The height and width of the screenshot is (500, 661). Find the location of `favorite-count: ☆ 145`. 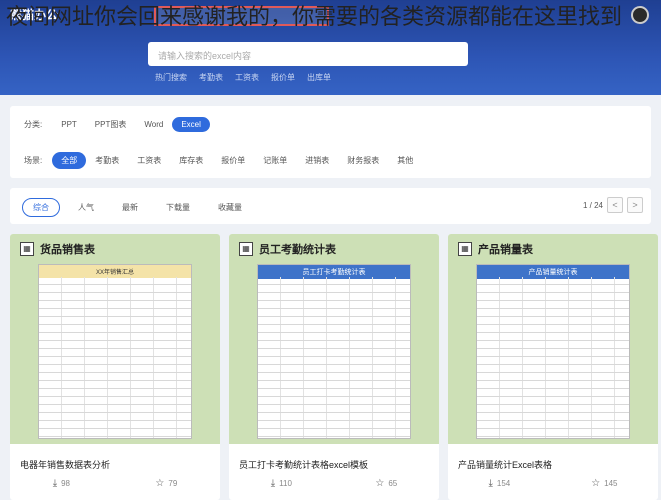

favorite-count: ☆ 145 is located at coordinates (604, 483).